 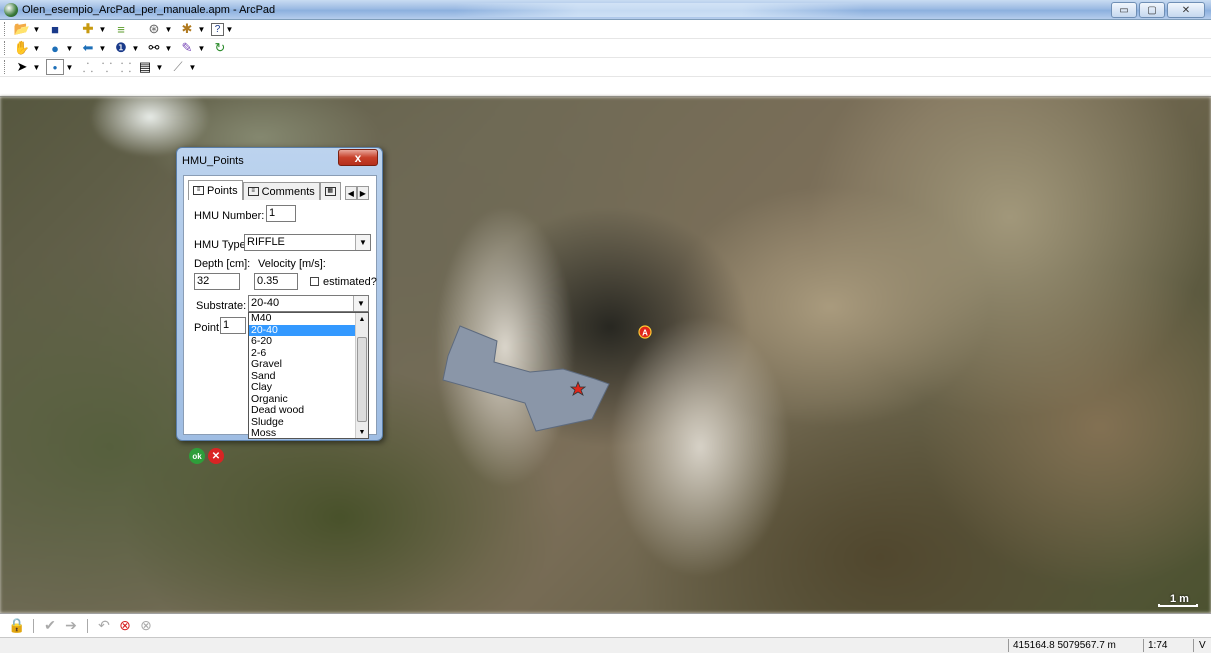 I want to click on hmu-number-field: 1, so click(x=281, y=213).